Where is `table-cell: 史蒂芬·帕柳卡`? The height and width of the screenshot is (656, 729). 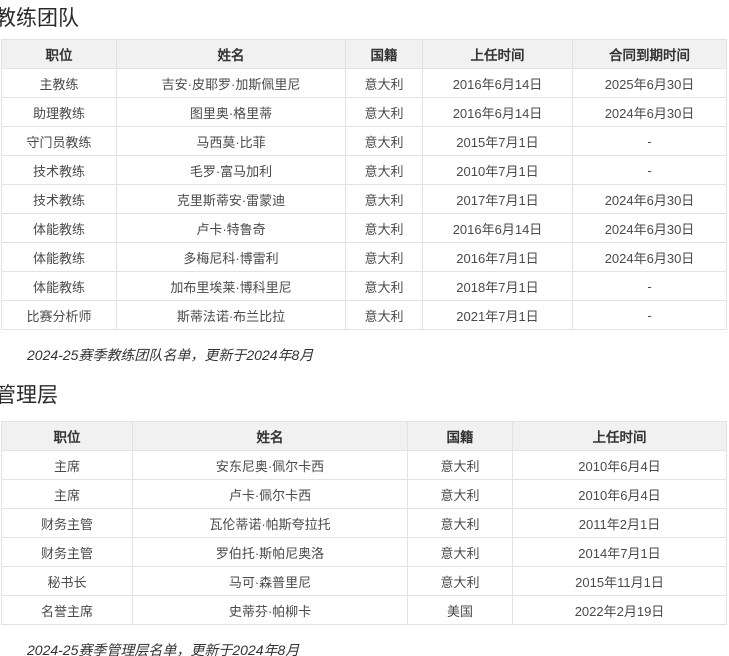
table-cell: 史蒂芬·帕柳卡 is located at coordinates (270, 610).